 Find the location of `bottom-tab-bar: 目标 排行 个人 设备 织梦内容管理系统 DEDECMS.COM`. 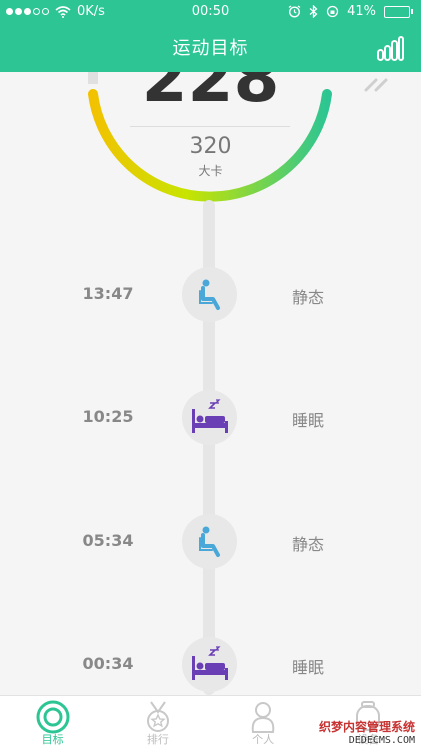

bottom-tab-bar: 目标 排行 个人 设备 织梦内容管理系统 DEDECMS.COM is located at coordinates (210, 722).